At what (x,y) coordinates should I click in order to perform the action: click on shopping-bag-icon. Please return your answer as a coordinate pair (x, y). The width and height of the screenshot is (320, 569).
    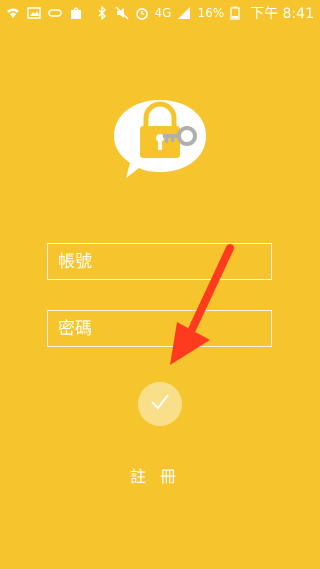
    Looking at the image, I should click on (76, 13).